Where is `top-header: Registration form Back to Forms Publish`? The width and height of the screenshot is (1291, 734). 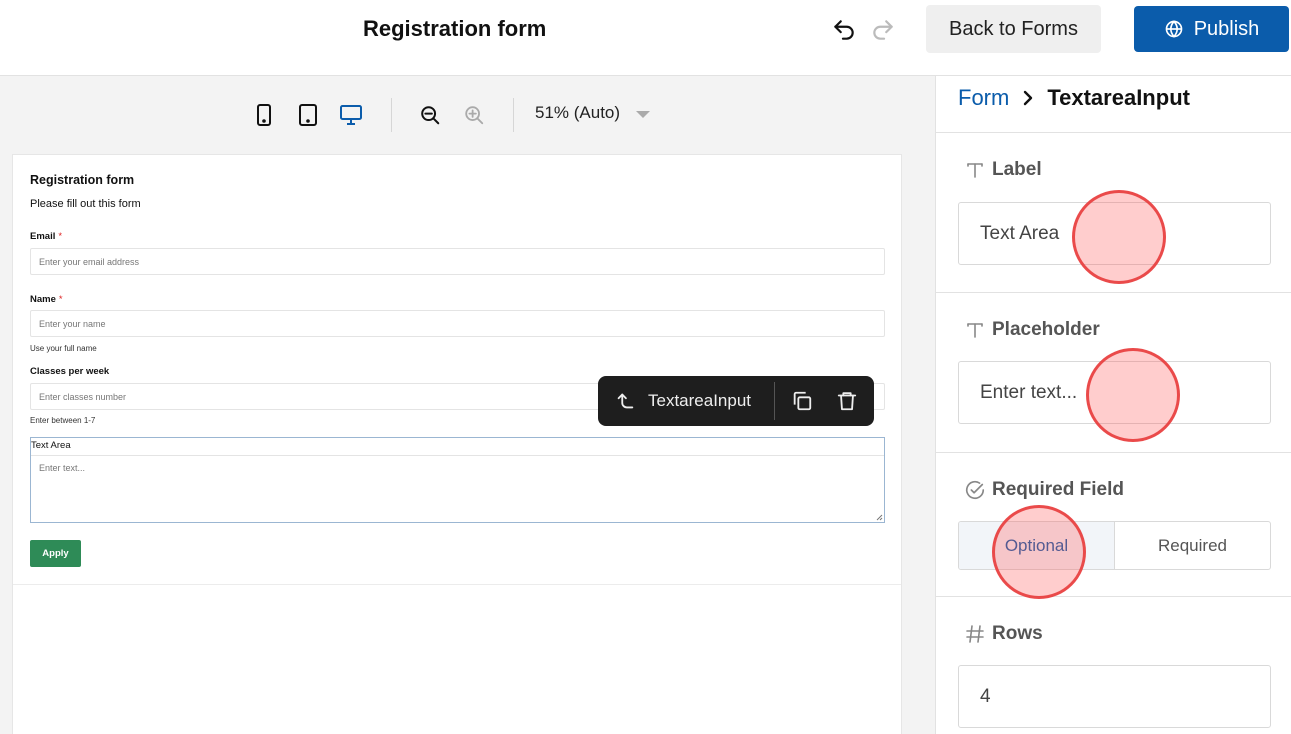
top-header: Registration form Back to Forms Publish is located at coordinates (645, 38).